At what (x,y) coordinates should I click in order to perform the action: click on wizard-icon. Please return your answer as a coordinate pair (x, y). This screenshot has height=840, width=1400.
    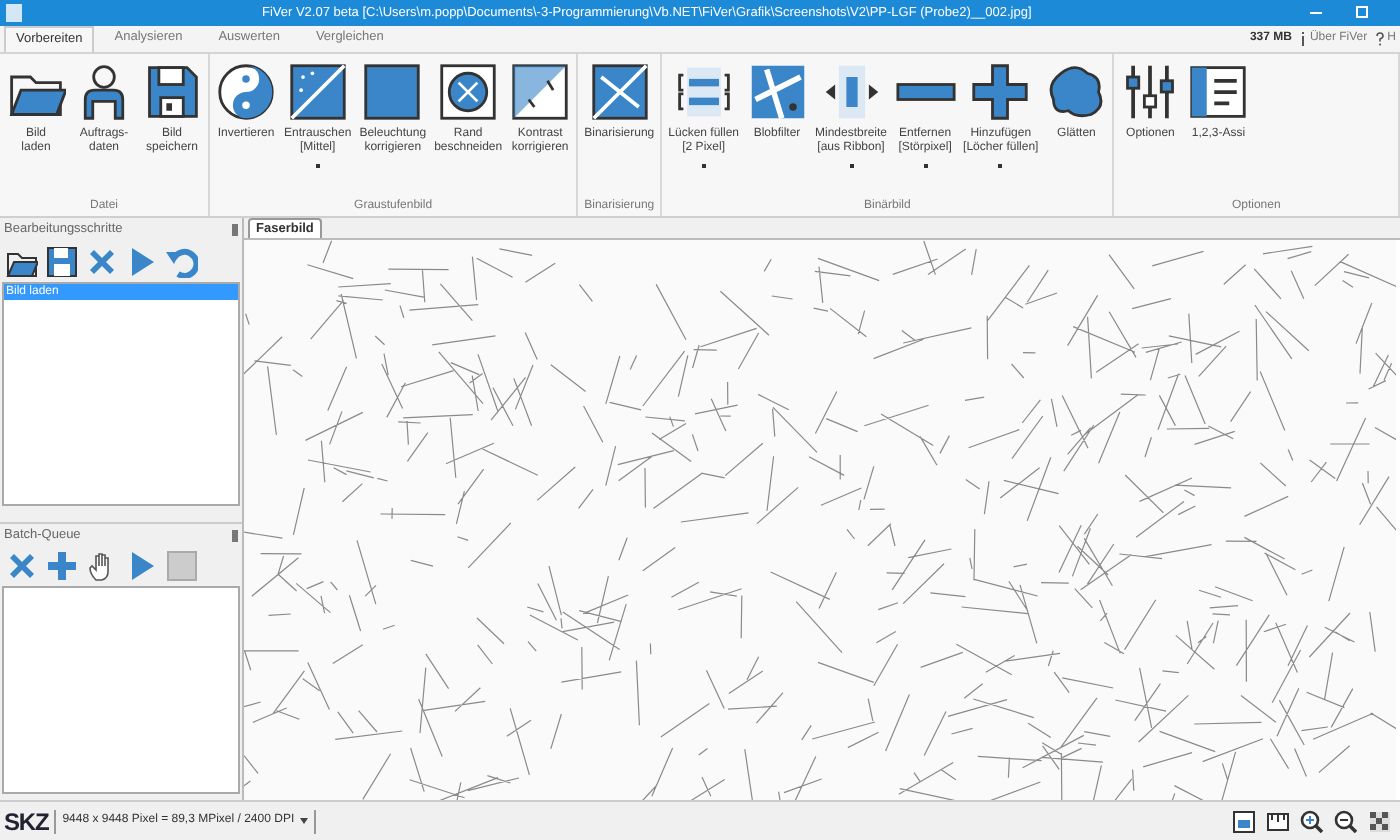
    Looking at the image, I should click on (1218, 92).